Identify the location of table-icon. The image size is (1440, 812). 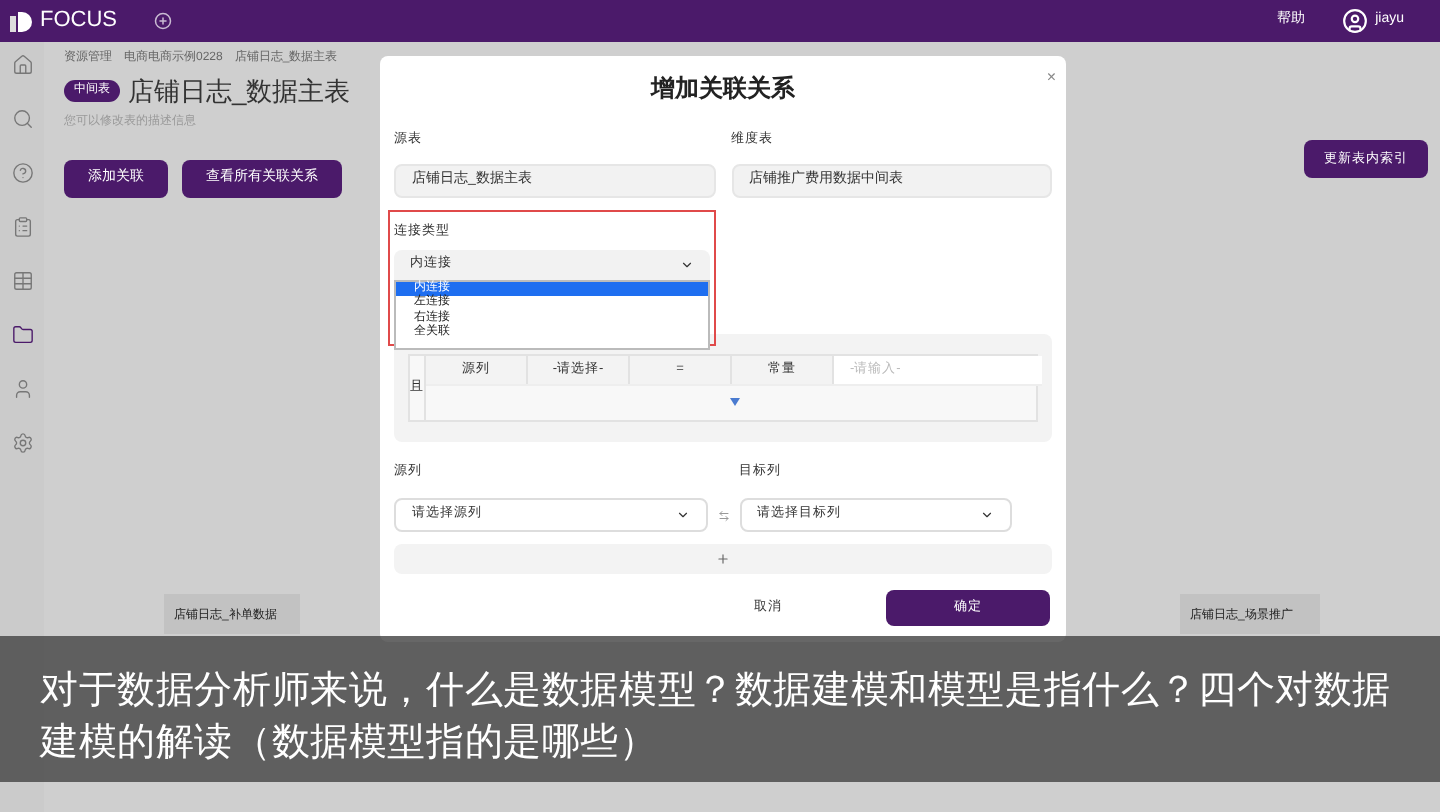
(22, 281).